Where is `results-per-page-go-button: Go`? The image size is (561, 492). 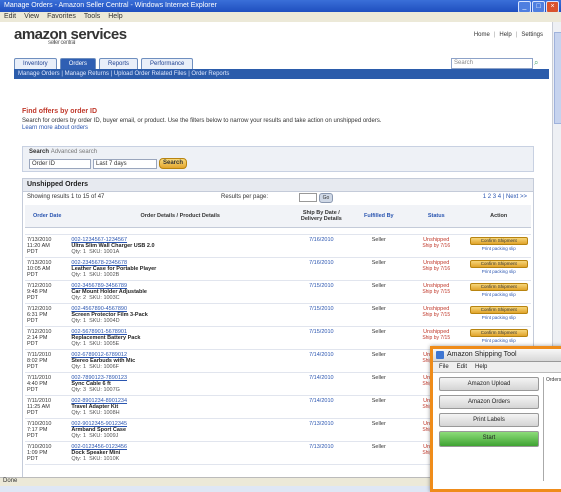
results-per-page-go-button: Go is located at coordinates (326, 198).